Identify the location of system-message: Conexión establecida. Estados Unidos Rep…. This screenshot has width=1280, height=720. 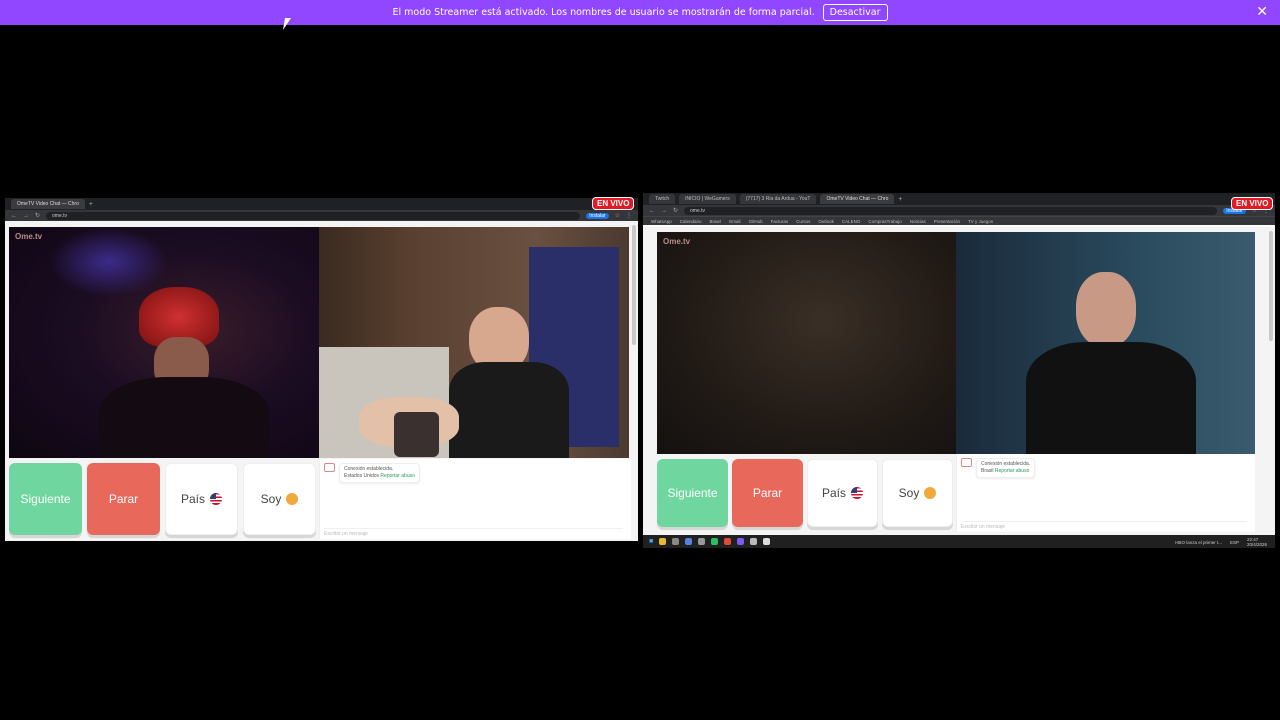
(379, 473).